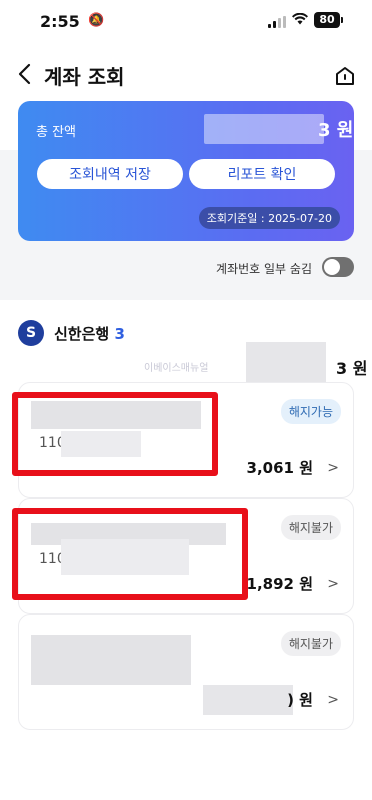 The height and width of the screenshot is (800, 372). Describe the element at coordinates (264, 269) in the screenshot. I see `hide-account-number-label: 계좌번호 일부 숨김` at that location.